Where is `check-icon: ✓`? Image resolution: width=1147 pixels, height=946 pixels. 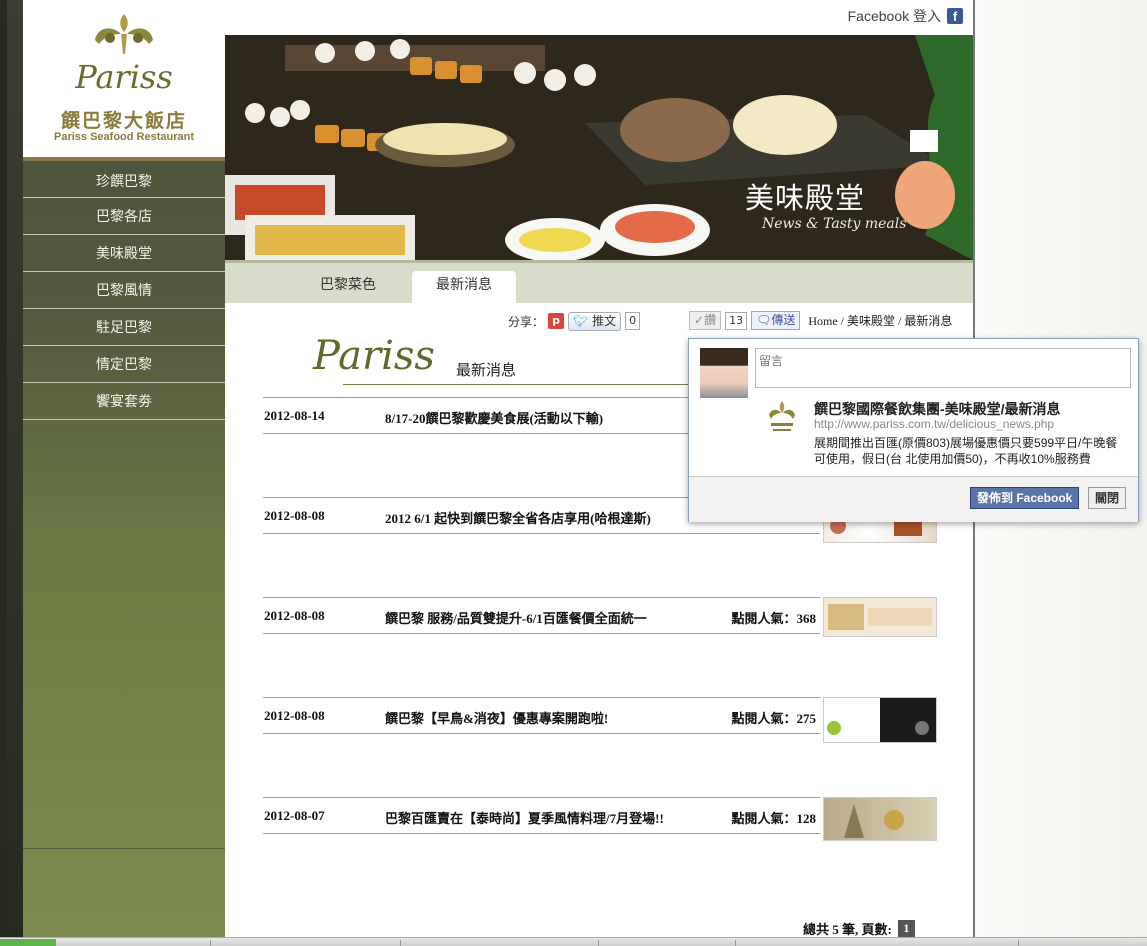 check-icon: ✓ is located at coordinates (699, 320).